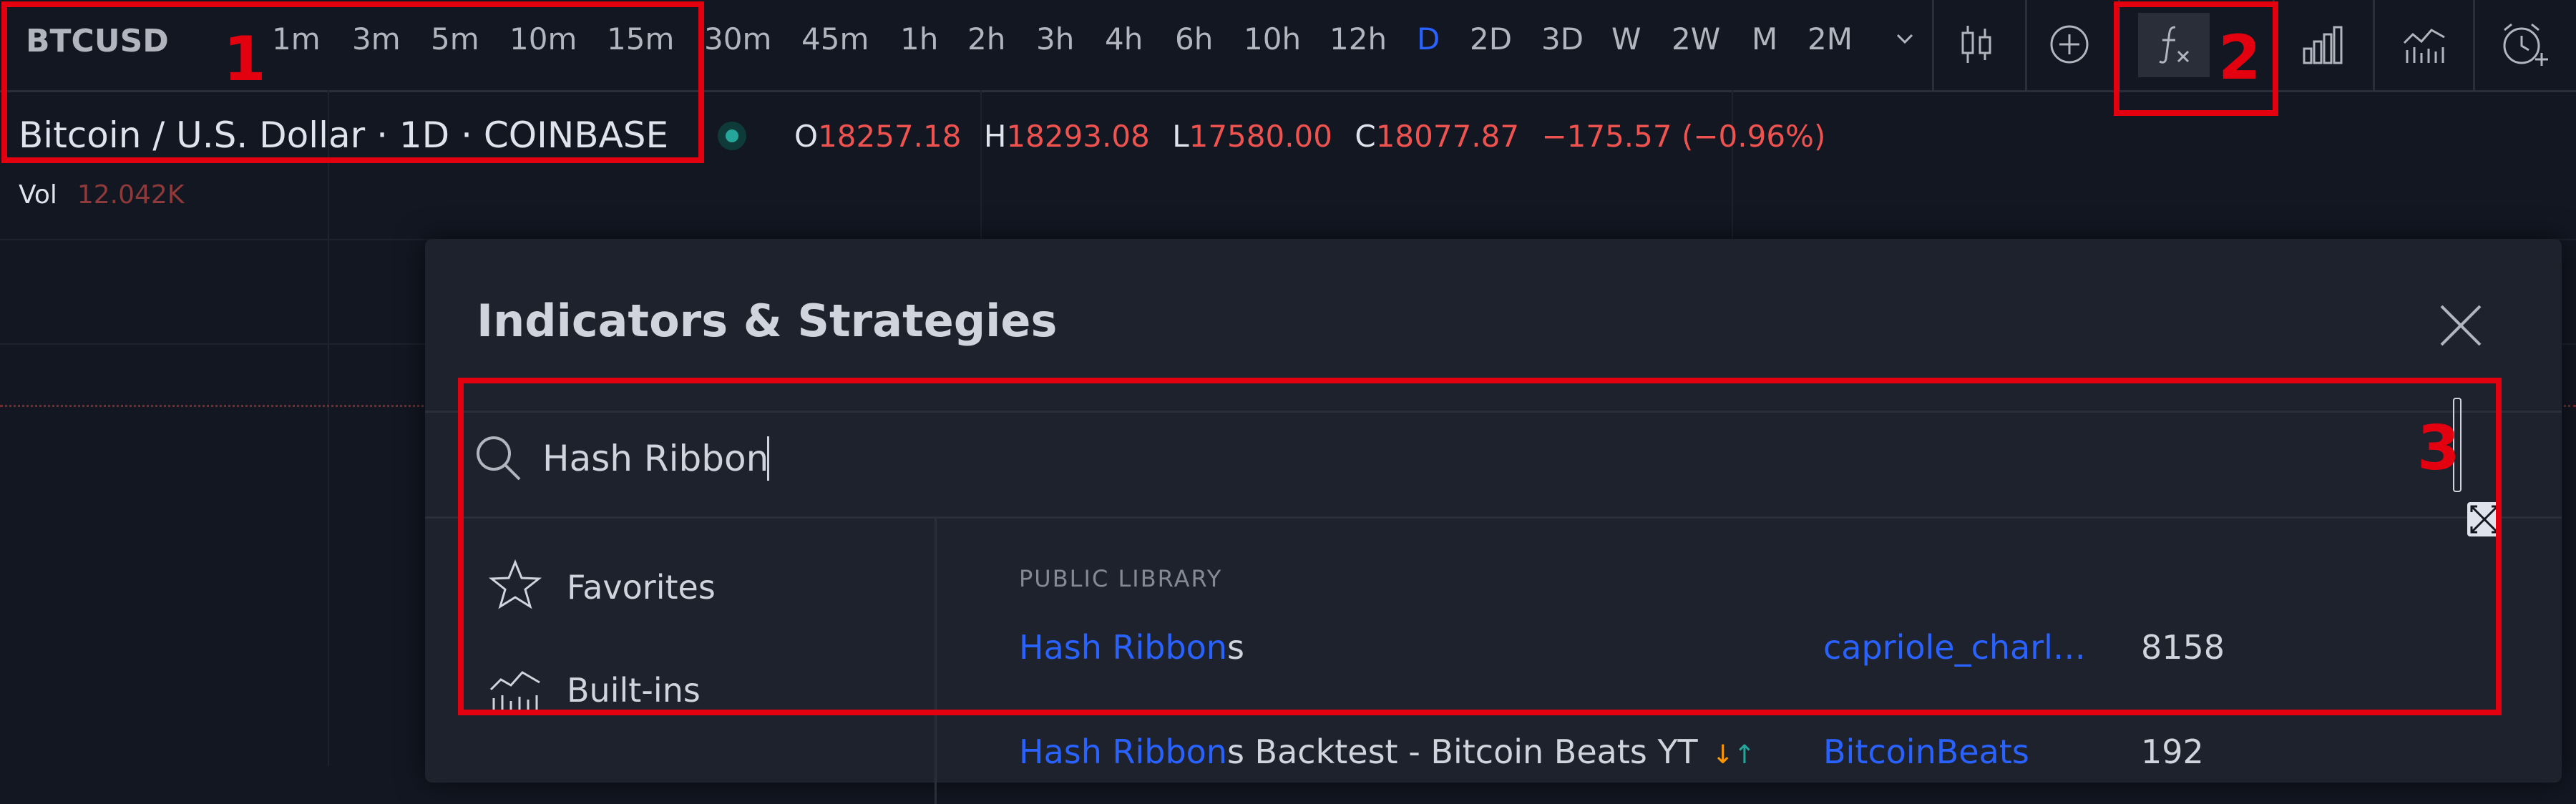  What do you see at coordinates (1447, 136) in the screenshot?
I see `close-value: 18077.87` at bounding box center [1447, 136].